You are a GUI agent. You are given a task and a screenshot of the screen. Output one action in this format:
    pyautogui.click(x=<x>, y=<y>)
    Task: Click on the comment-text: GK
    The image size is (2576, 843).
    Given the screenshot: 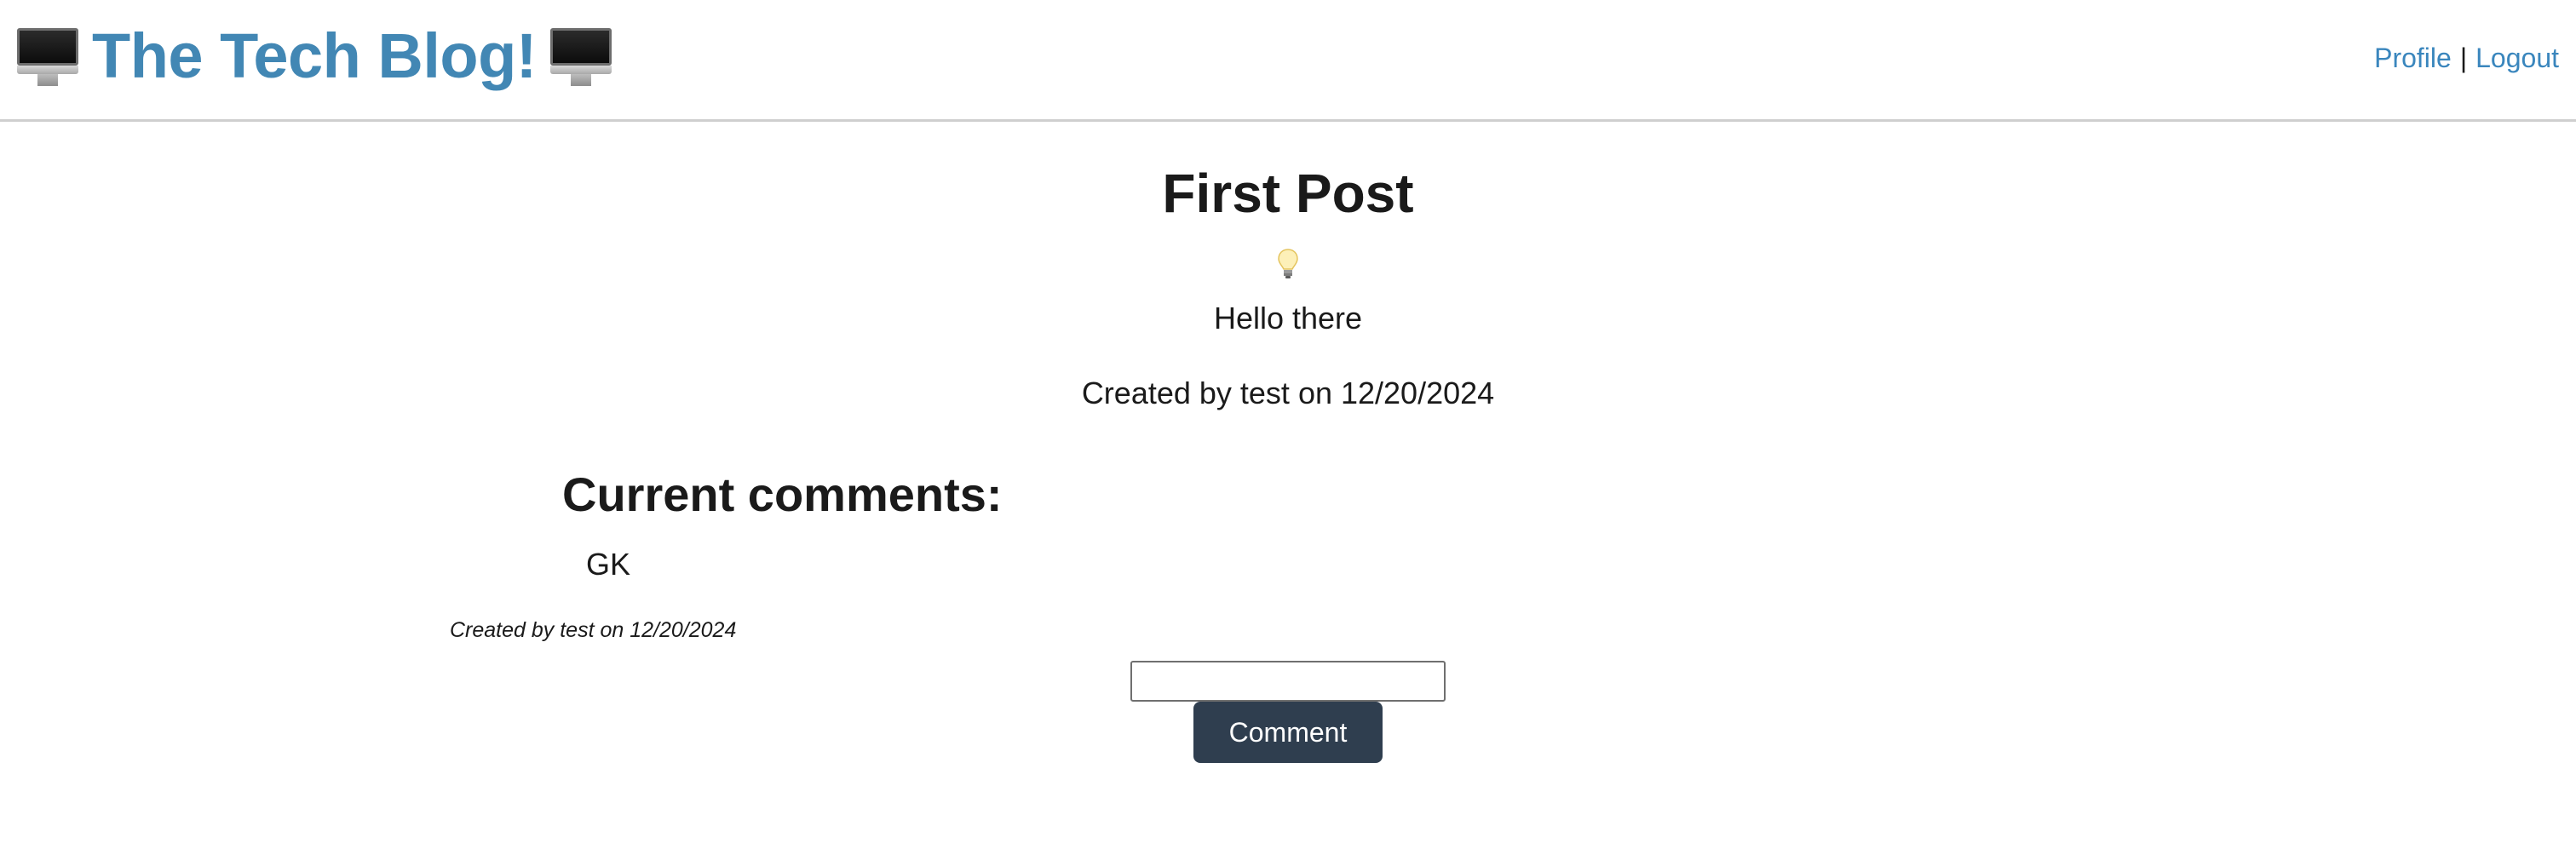 What is the action you would take?
    pyautogui.click(x=608, y=564)
    